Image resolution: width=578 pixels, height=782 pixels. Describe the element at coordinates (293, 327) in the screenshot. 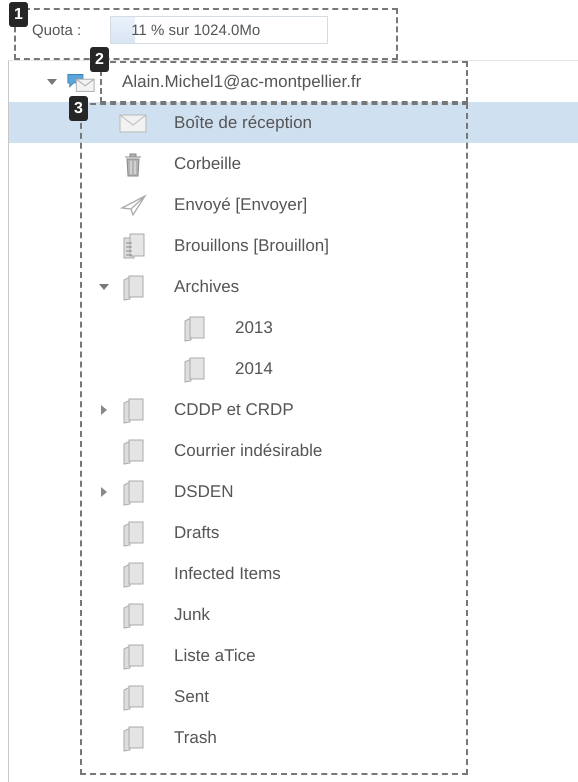

I see `folder-row: 2013` at that location.